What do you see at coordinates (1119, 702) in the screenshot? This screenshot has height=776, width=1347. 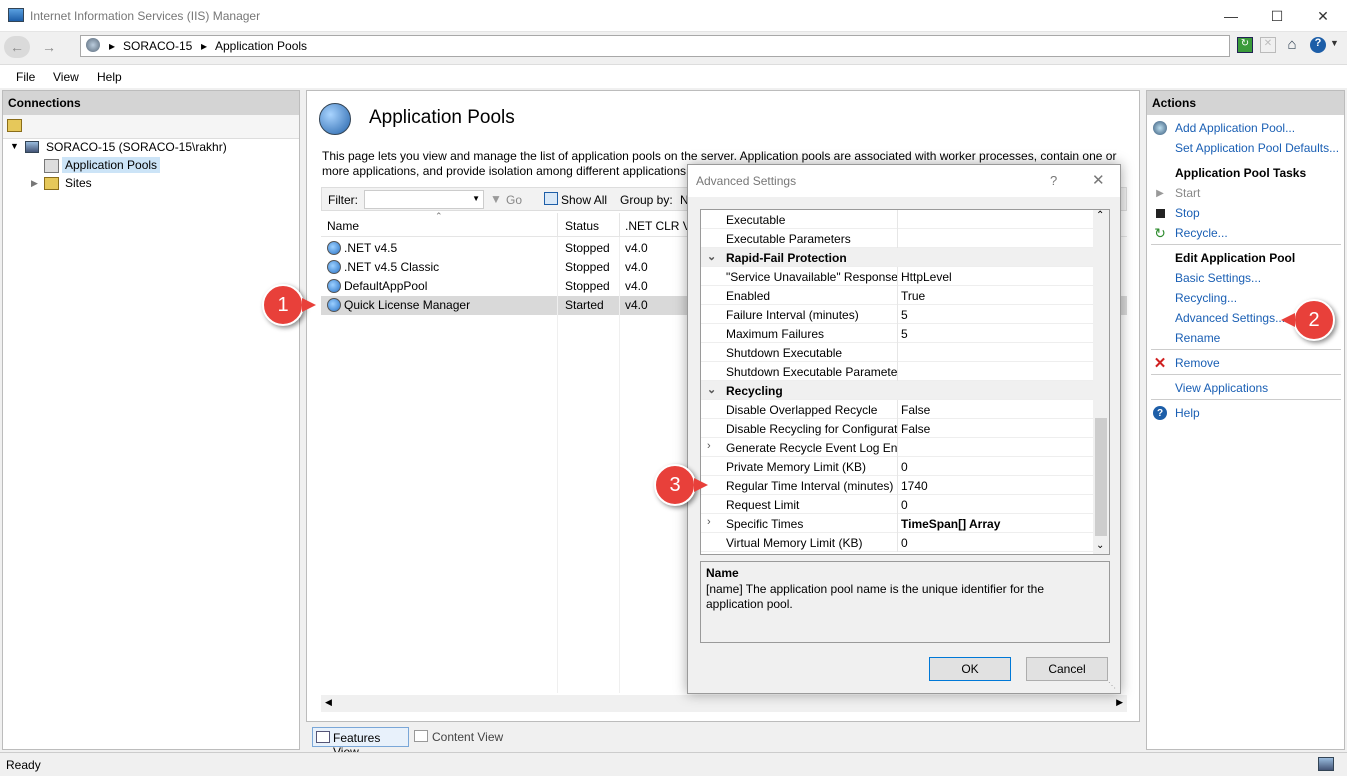 I see `scroll-right-icon: ▶` at bounding box center [1119, 702].